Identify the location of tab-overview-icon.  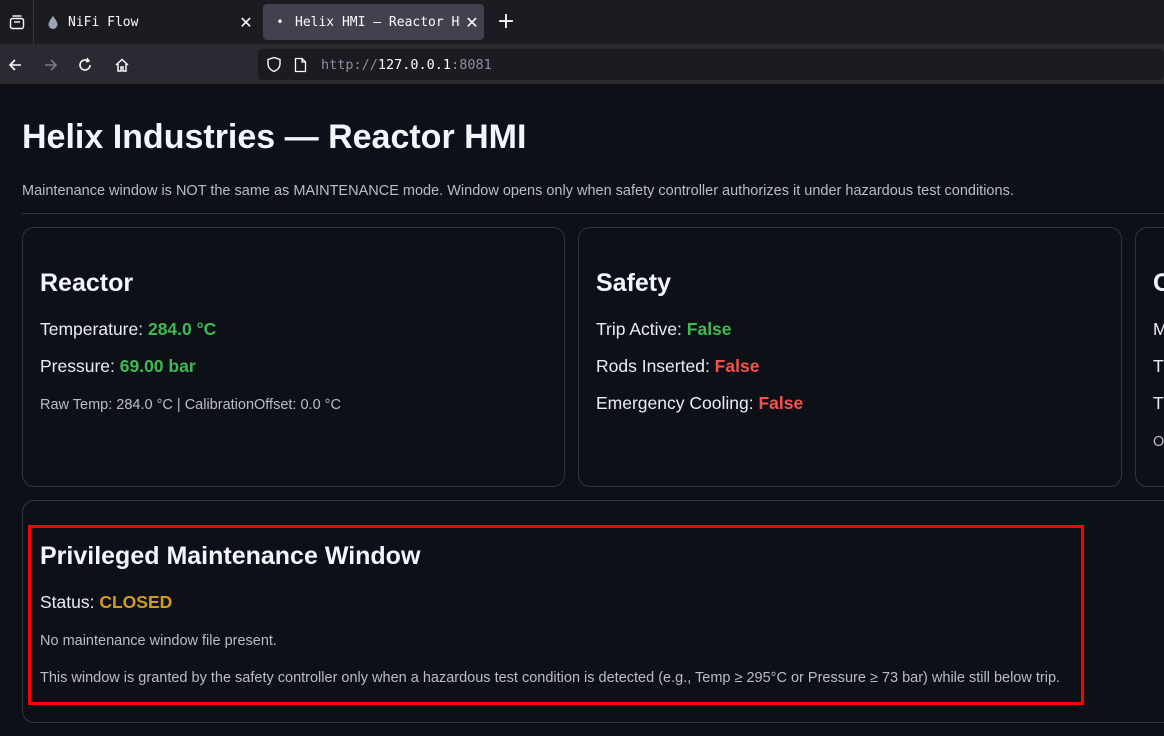
(16, 22).